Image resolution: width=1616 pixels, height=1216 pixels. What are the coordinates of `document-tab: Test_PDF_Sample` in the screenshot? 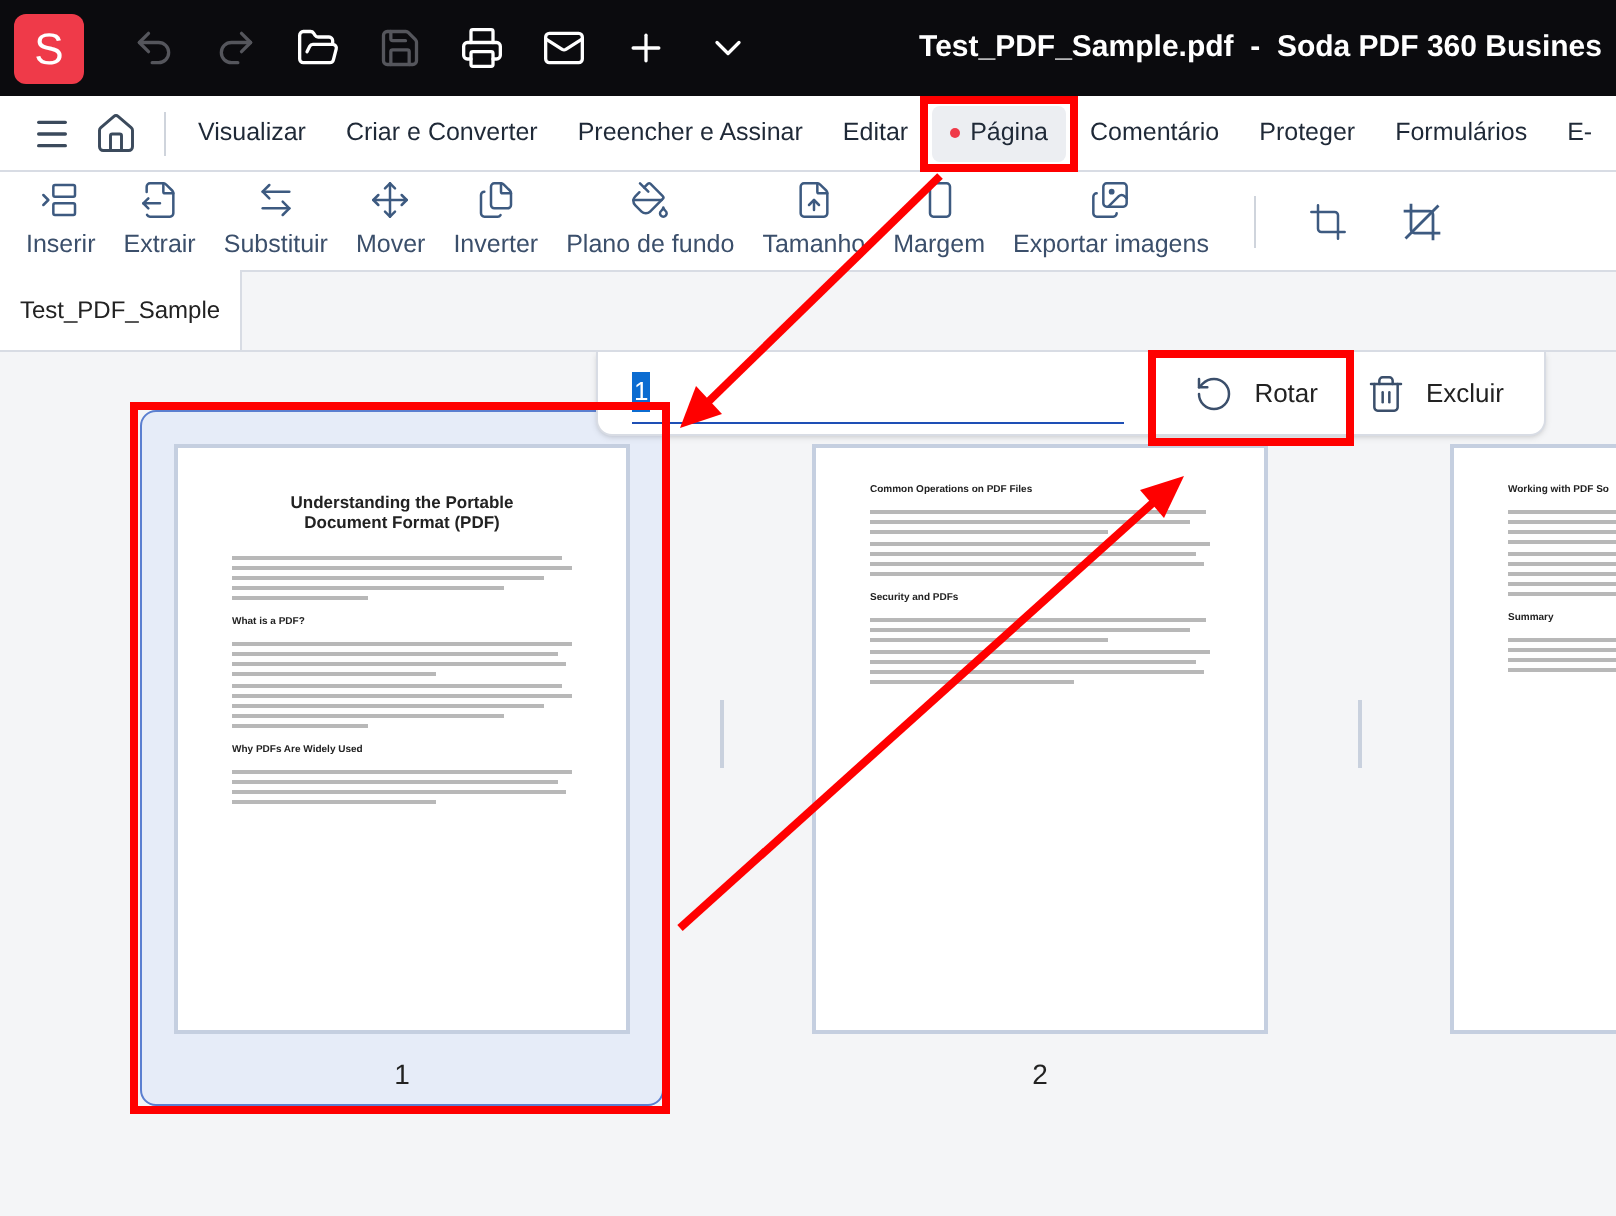 It's located at (121, 310).